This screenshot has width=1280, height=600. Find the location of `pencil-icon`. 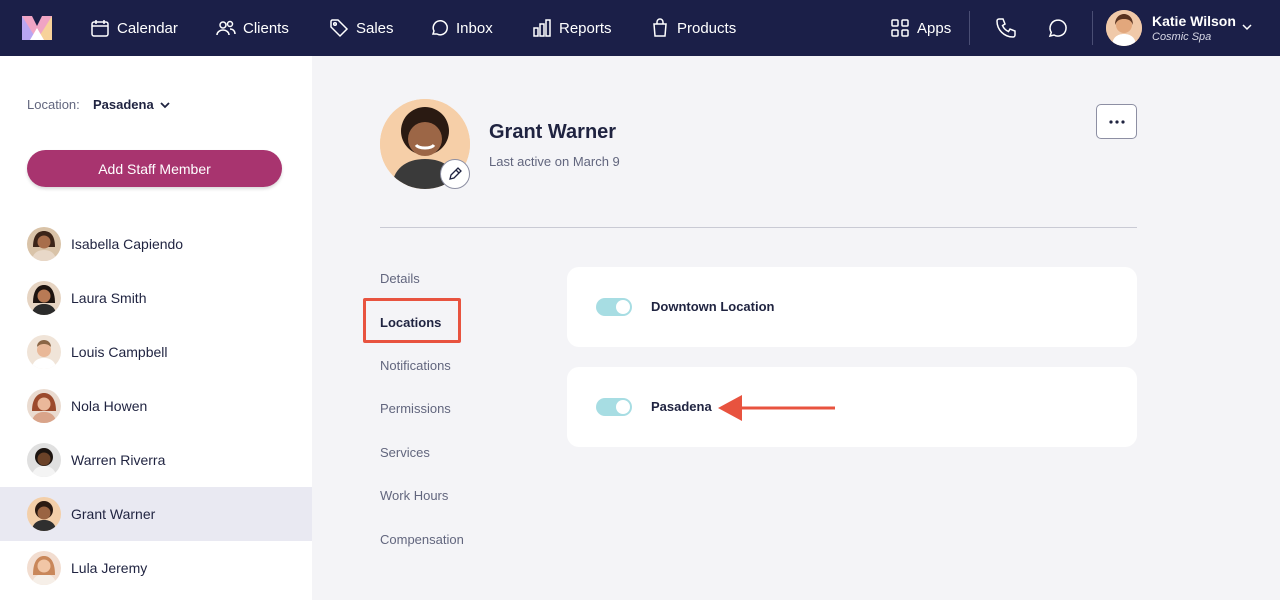

pencil-icon is located at coordinates (455, 173).